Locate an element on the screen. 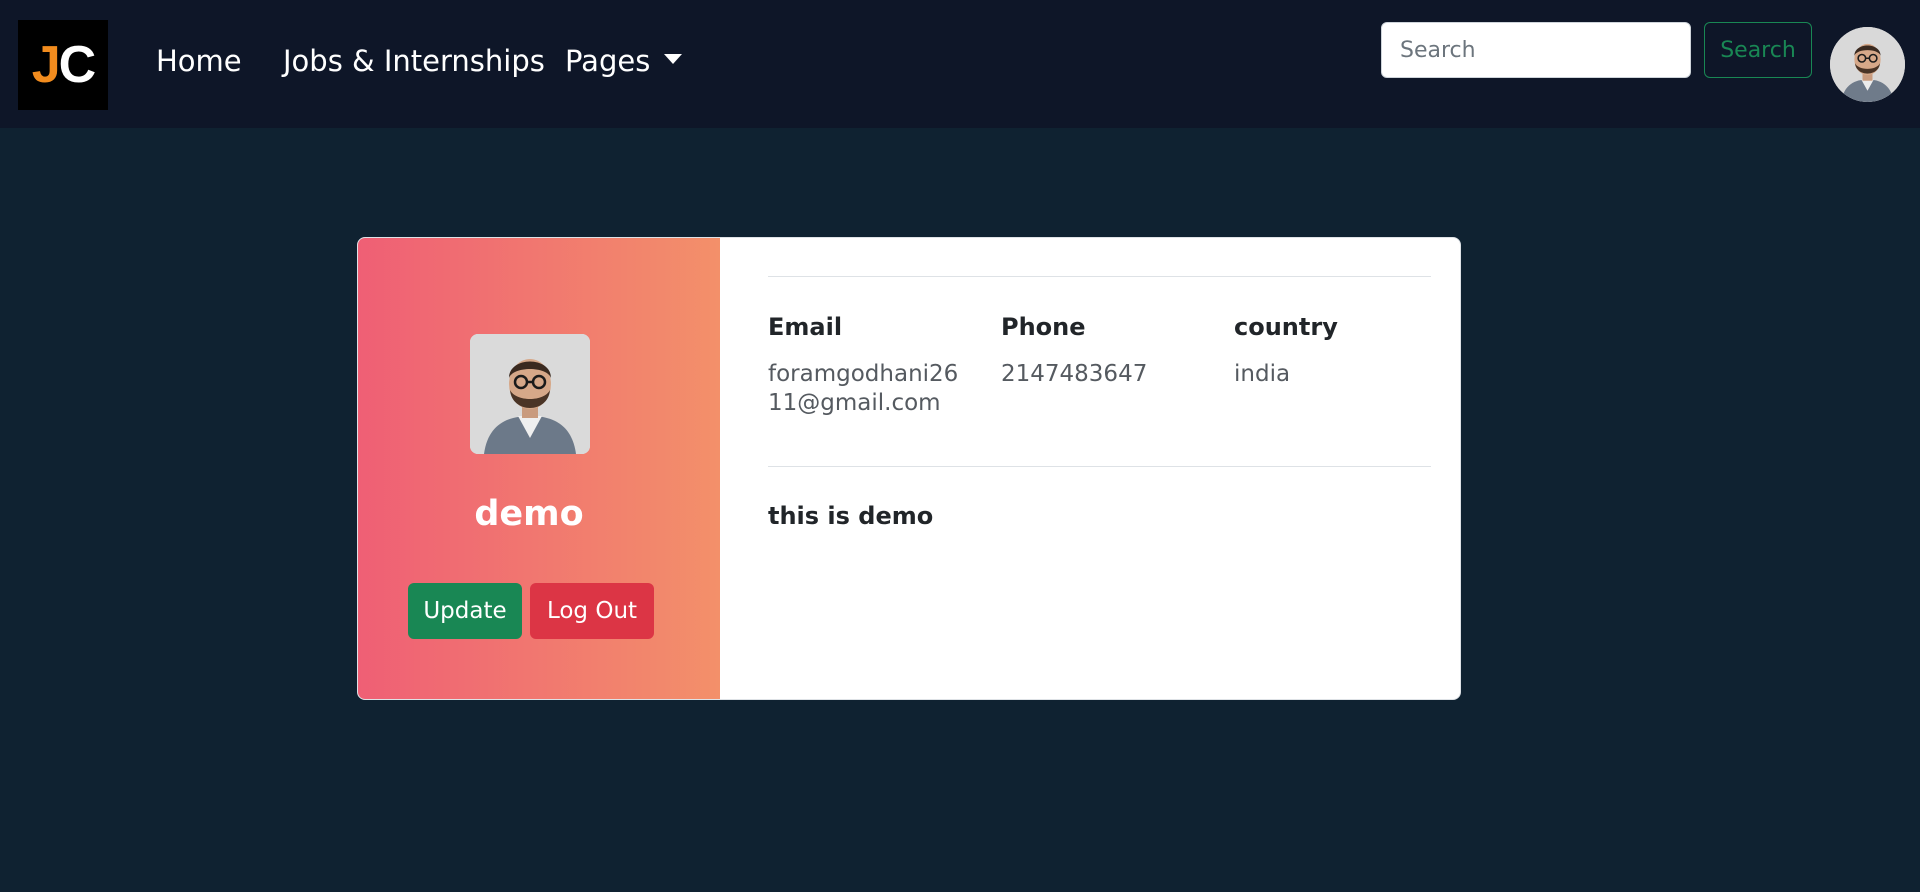 This screenshot has width=1920, height=892. nav-pages-dropdown: Pages is located at coordinates (624, 61).